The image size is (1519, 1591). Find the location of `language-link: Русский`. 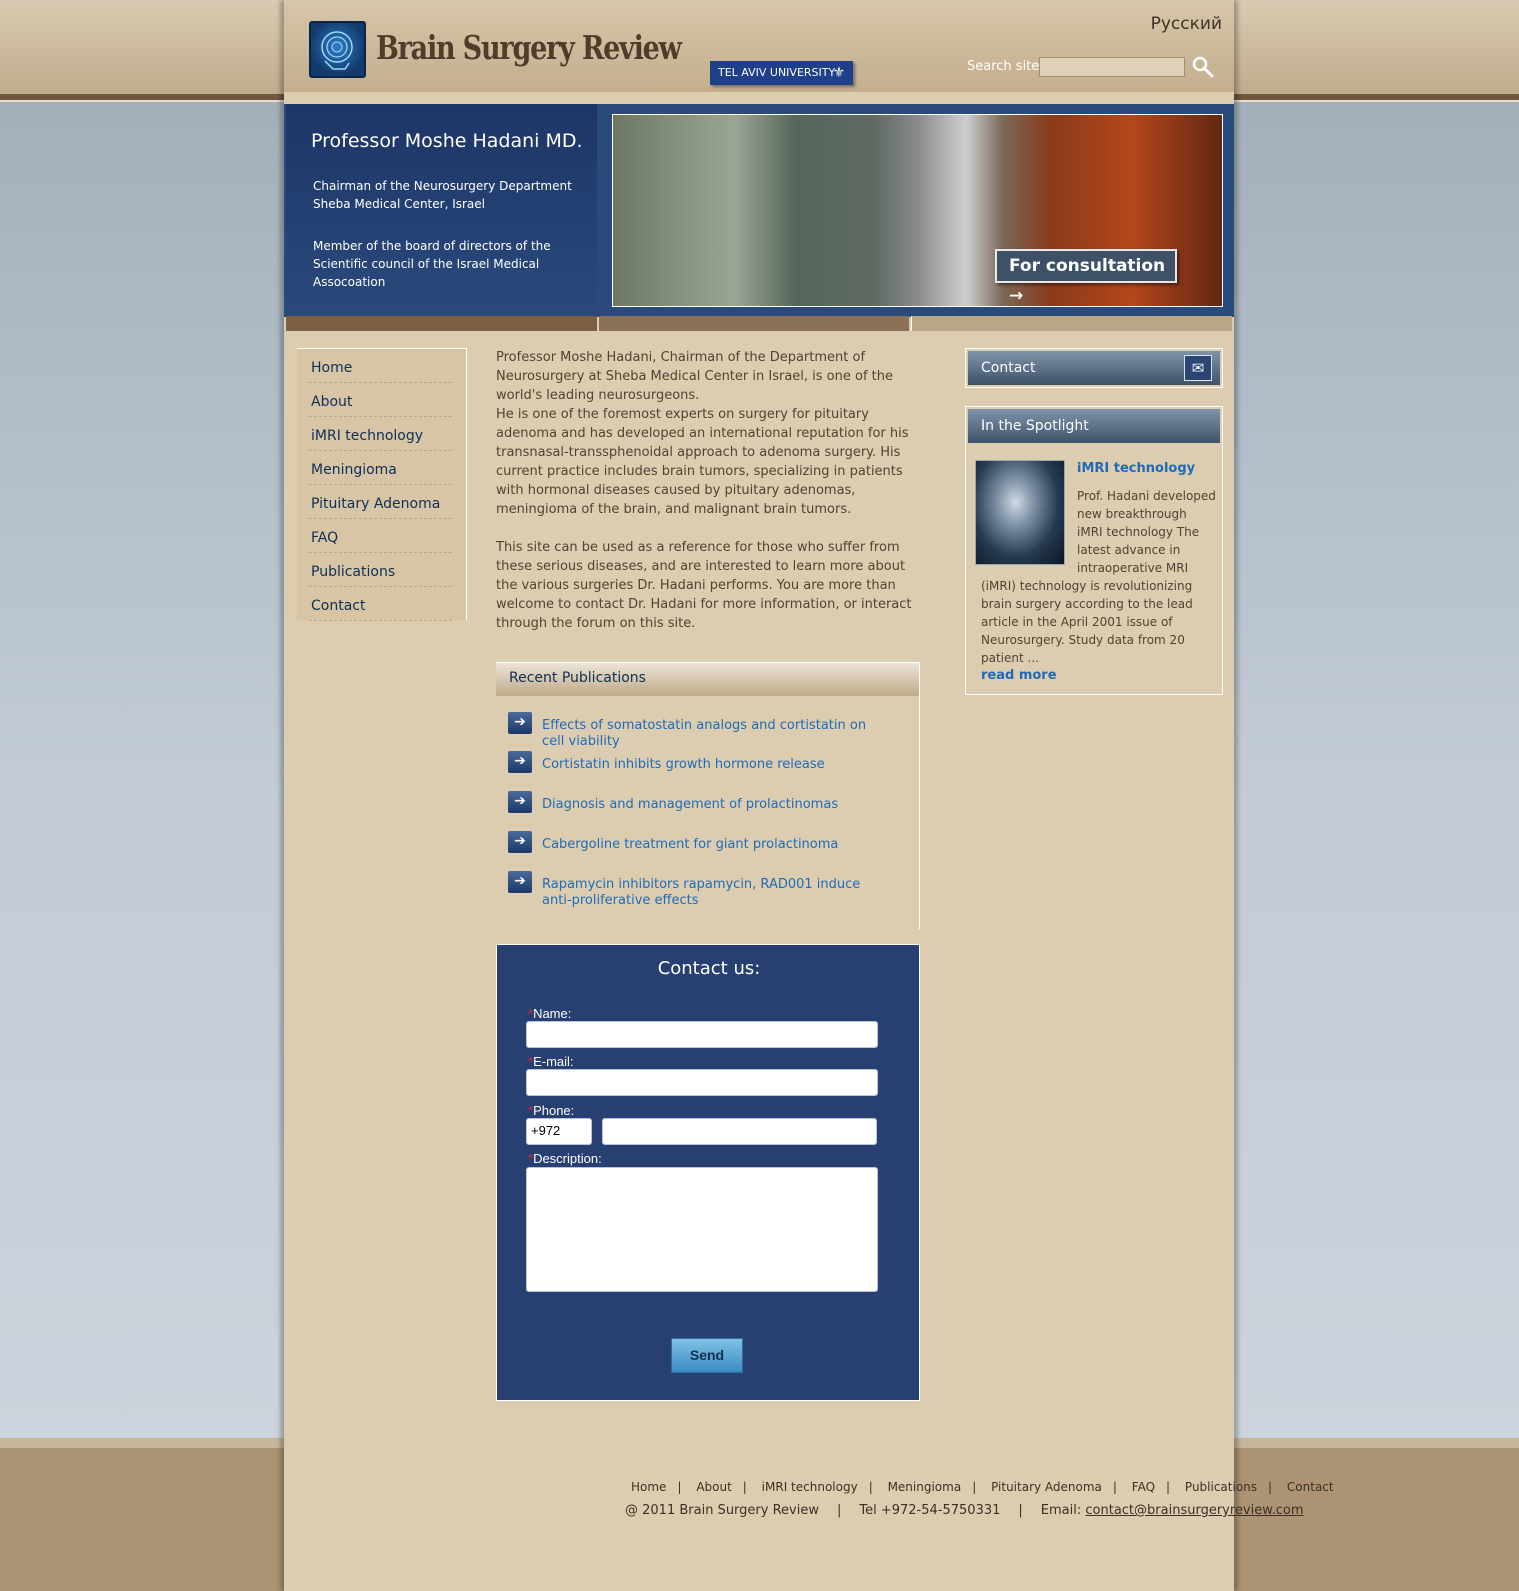

language-link: Русский is located at coordinates (1186, 24).